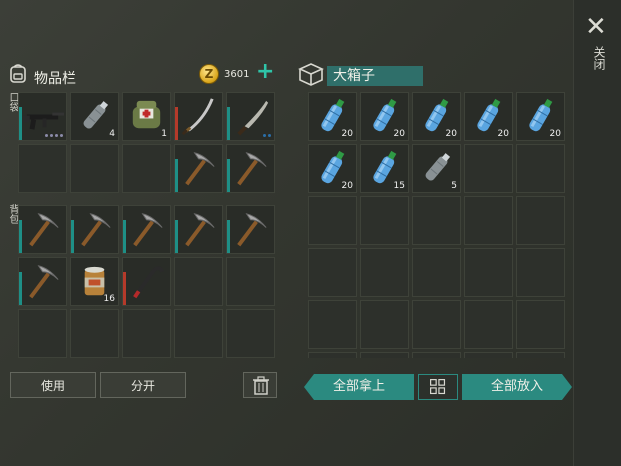  Describe the element at coordinates (260, 385) in the screenshot. I see `trash-button` at that location.